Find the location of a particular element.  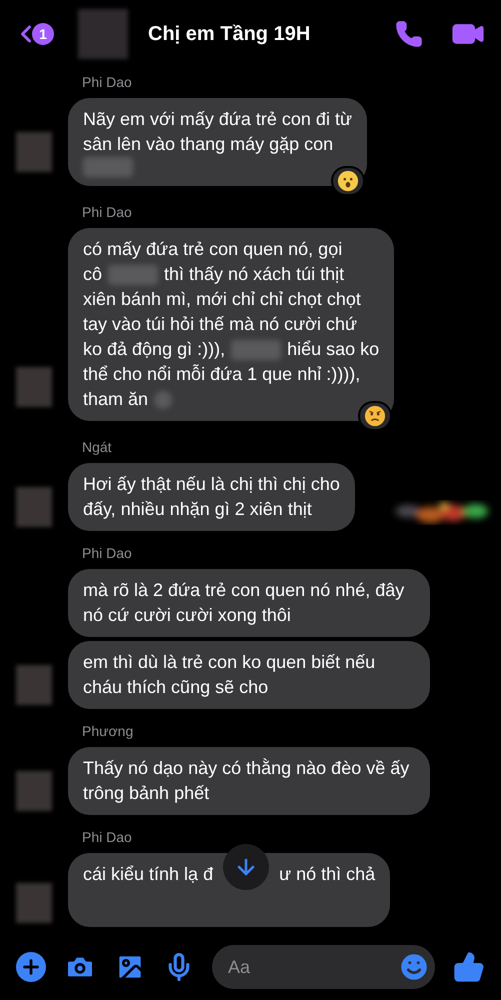

message-text: có mấy đứa trẻ con quen nó, gọi is located at coordinates (212, 249).